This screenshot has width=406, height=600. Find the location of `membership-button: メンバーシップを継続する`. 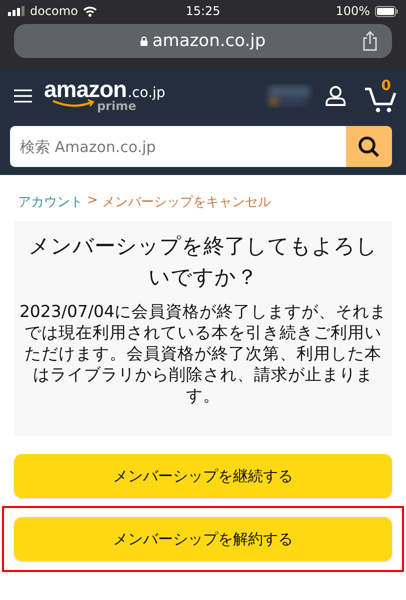

membership-button: メンバーシップを継続する is located at coordinates (203, 476).